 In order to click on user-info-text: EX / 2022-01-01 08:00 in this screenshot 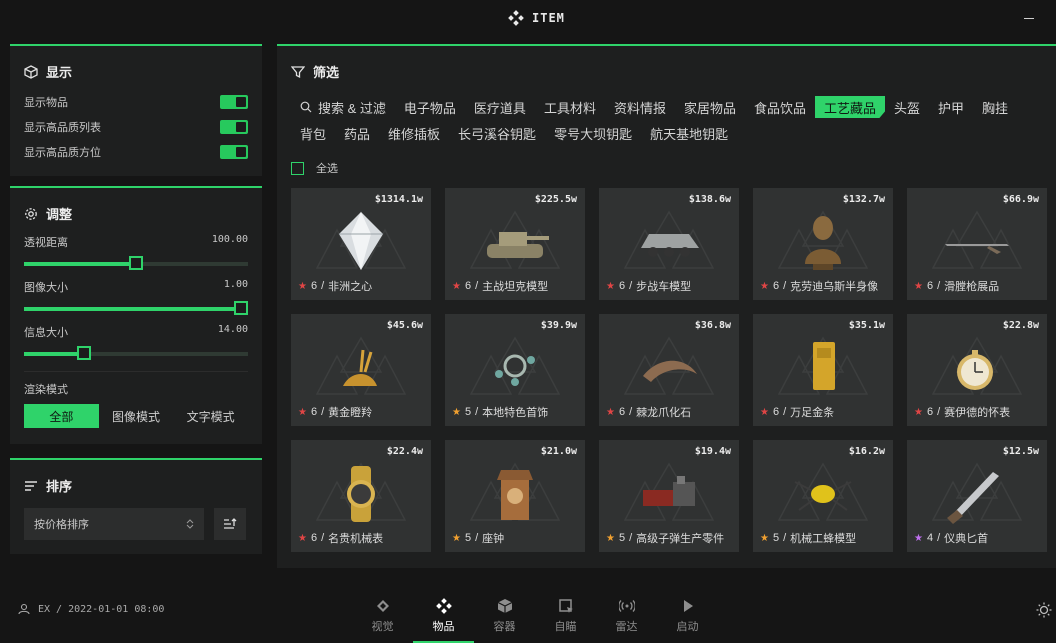, I will do `click(101, 609)`.